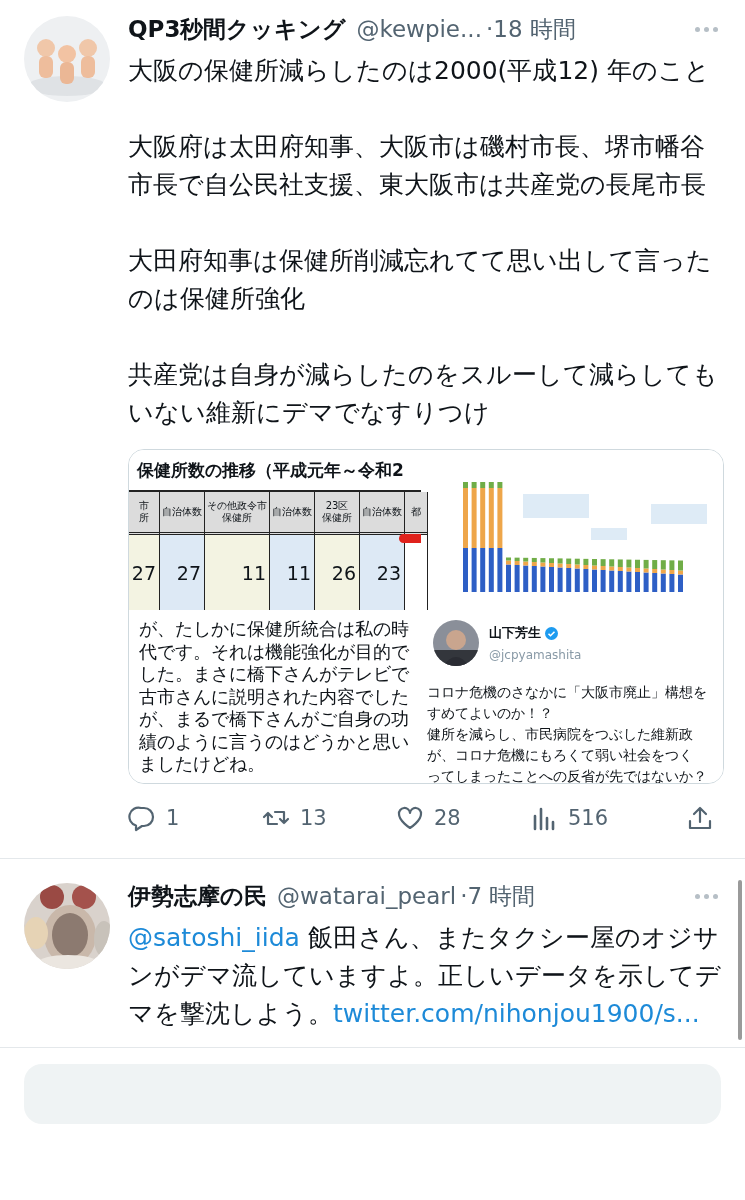 Image resolution: width=745 pixels, height=1200 pixels. I want to click on header-text: 23区, so click(337, 506).